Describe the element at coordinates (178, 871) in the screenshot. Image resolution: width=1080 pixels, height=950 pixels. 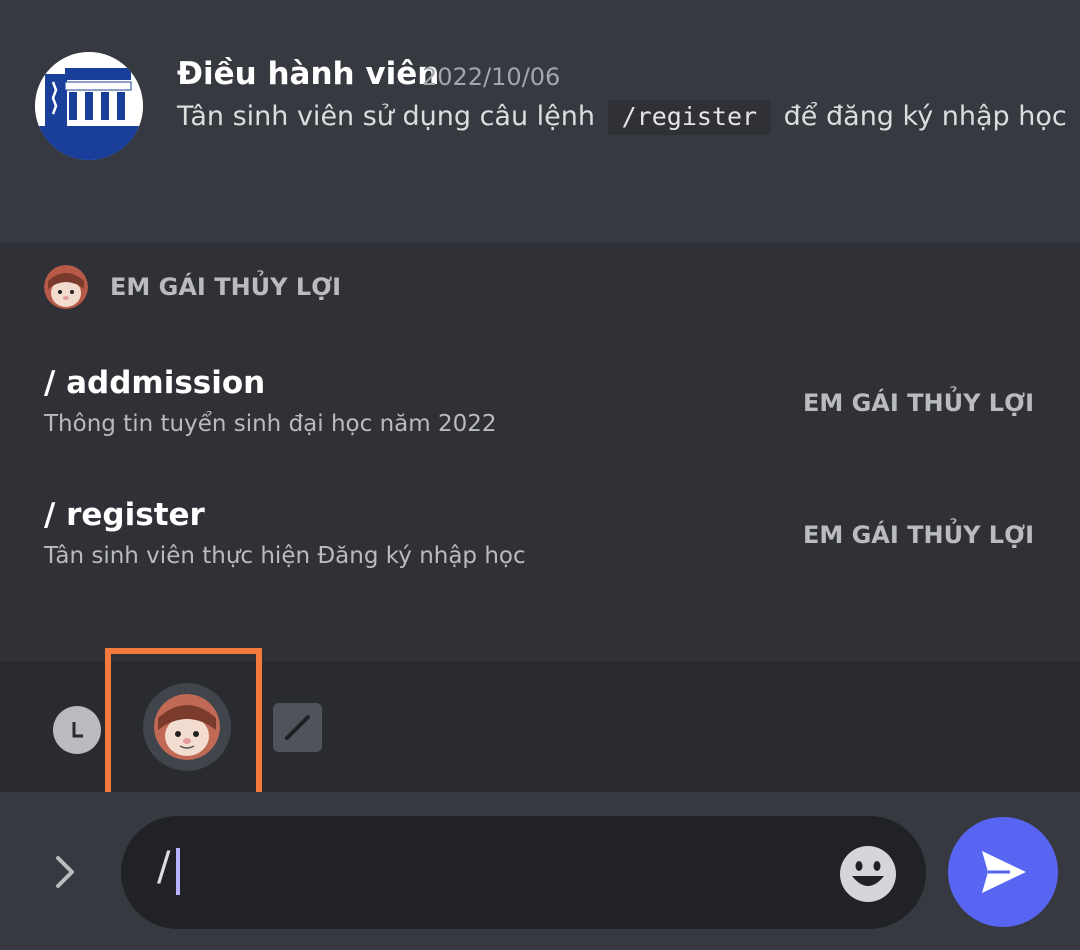
I see `text-caret` at that location.